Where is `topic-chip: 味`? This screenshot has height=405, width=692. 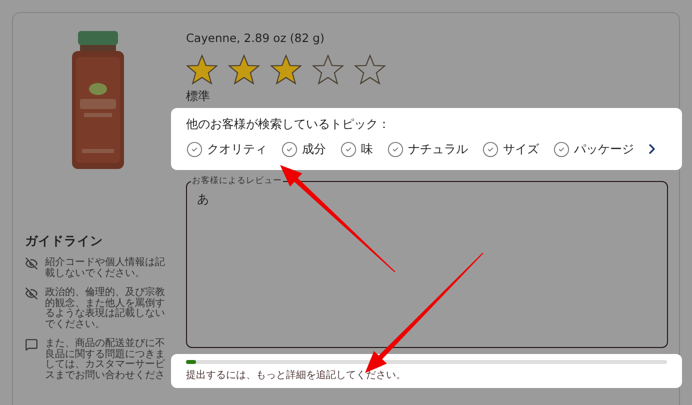 topic-chip: 味 is located at coordinates (356, 149).